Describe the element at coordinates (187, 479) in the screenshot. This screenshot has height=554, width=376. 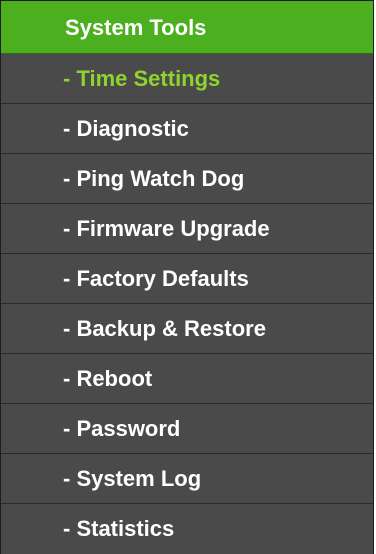
I see `menu-item-system-log: - System Log` at that location.